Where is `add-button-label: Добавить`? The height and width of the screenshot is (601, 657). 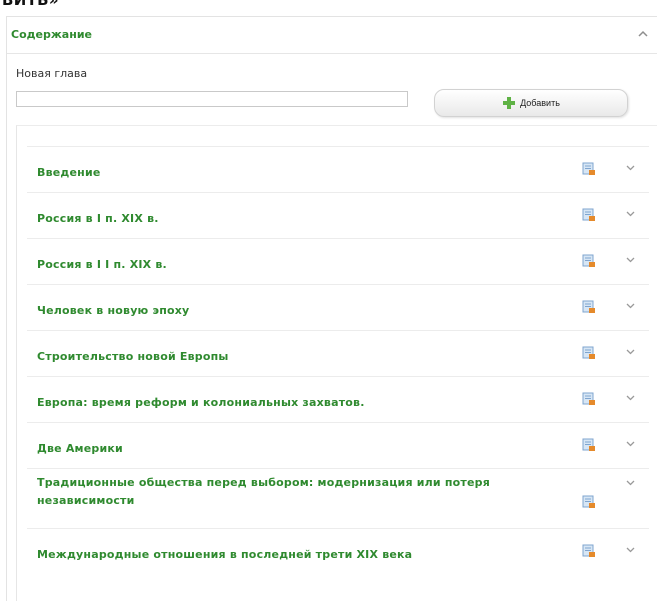 add-button-label: Добавить is located at coordinates (540, 103).